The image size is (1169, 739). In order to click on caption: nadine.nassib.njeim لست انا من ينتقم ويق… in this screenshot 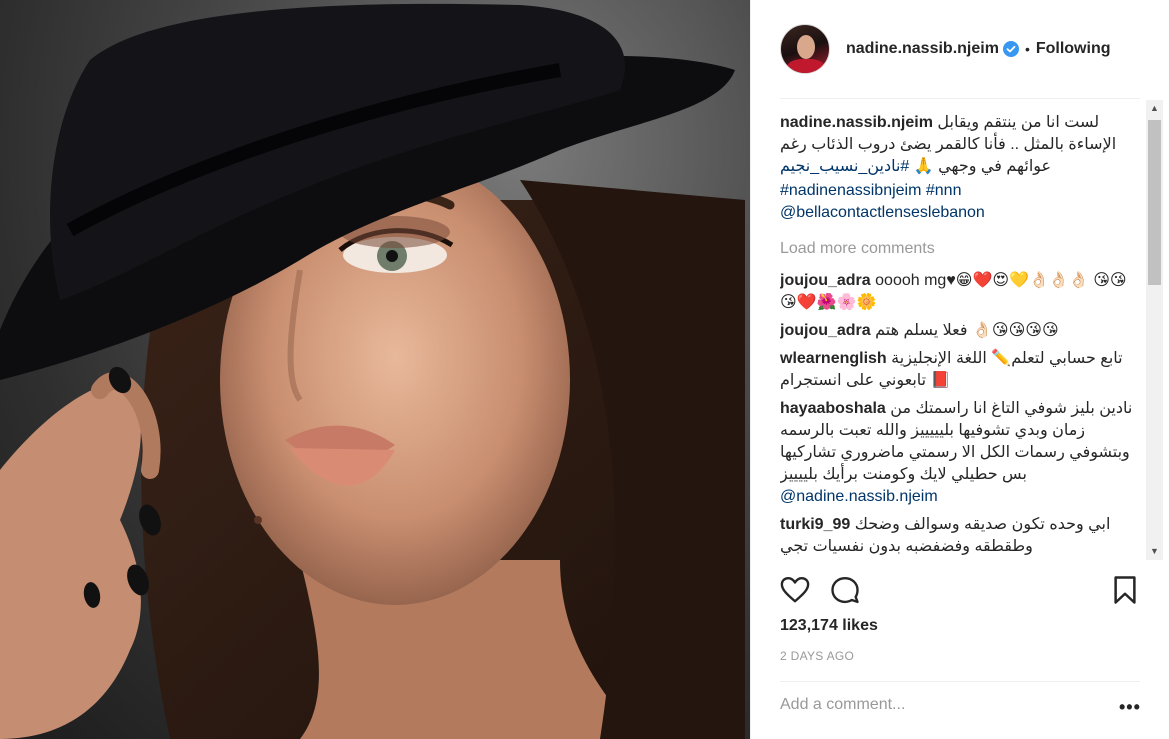, I will do `click(961, 145)`.